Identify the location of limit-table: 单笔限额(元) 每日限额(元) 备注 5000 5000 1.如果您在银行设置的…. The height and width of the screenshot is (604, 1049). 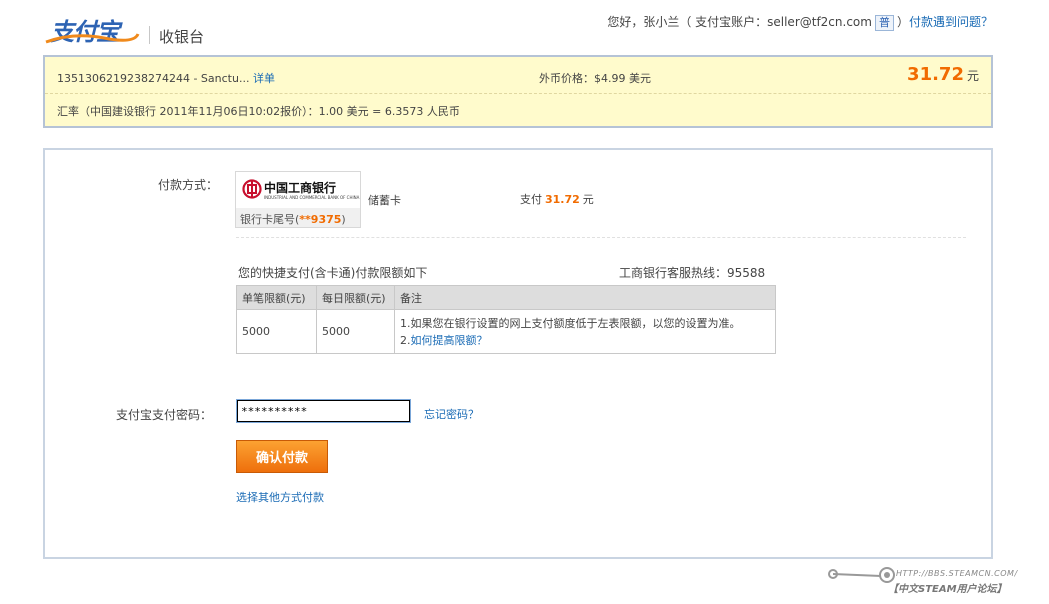
(506, 319).